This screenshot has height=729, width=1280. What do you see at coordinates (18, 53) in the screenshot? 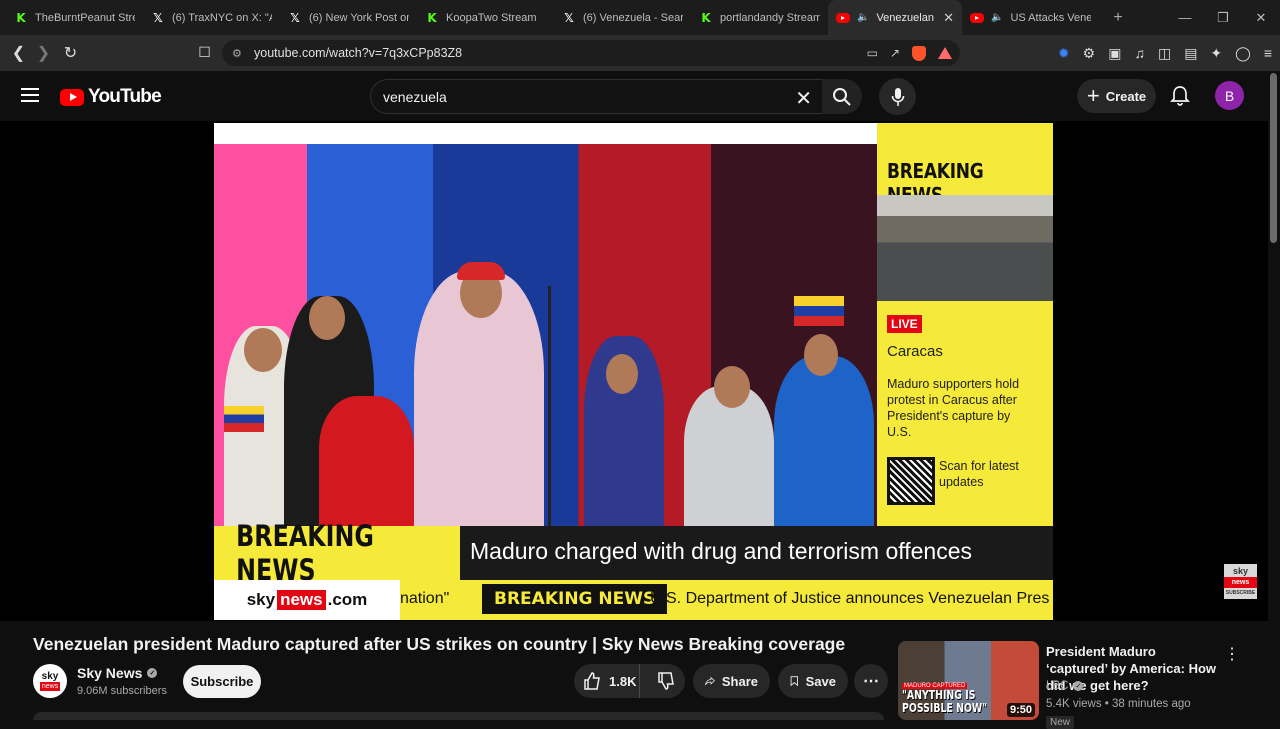
I see `back-icon: ❮` at bounding box center [18, 53].